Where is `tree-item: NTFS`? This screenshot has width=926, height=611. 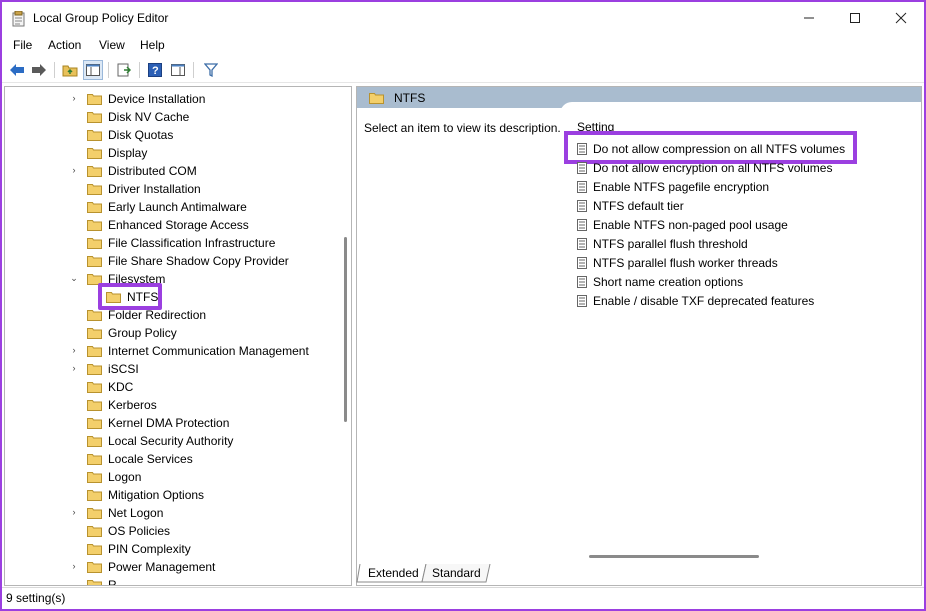
tree-item: NTFS is located at coordinates (175, 297).